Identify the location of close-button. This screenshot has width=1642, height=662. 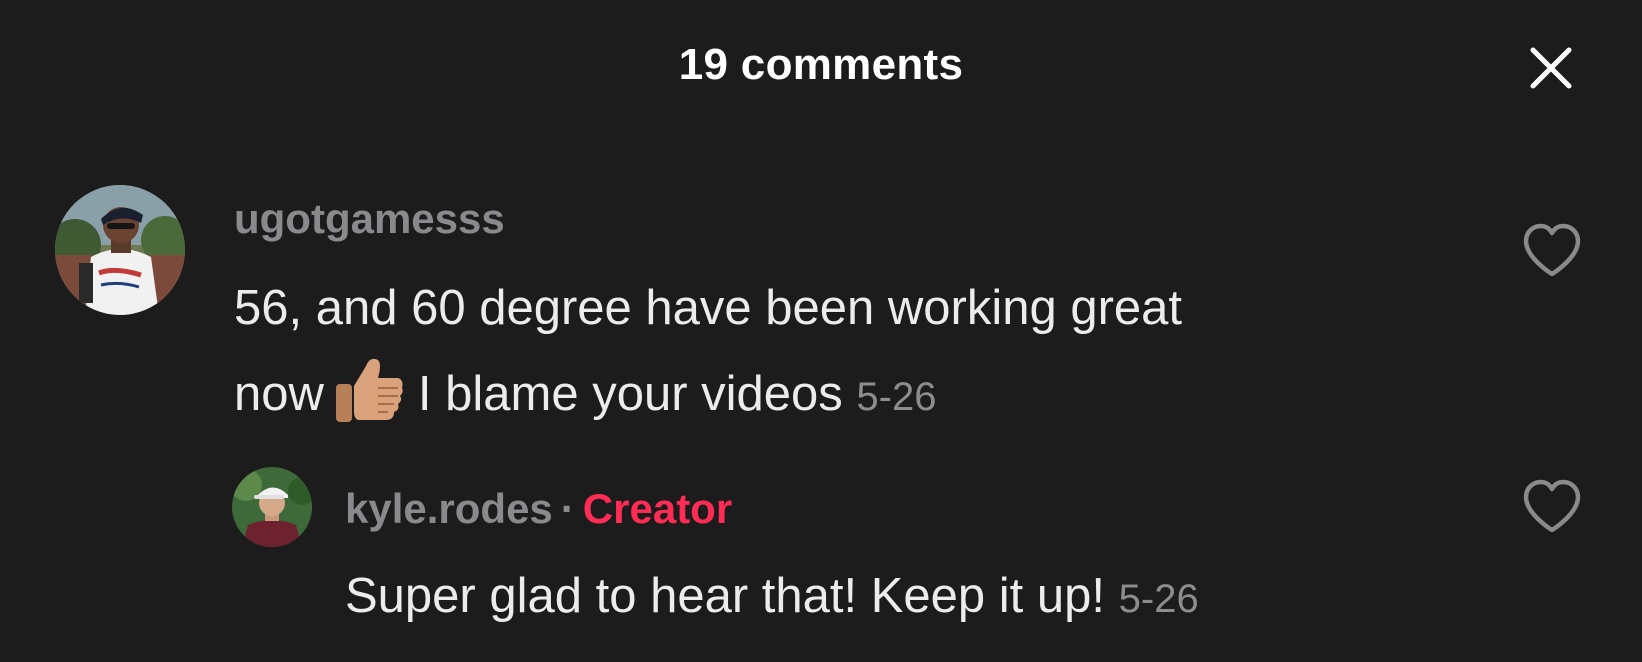
(1551, 68).